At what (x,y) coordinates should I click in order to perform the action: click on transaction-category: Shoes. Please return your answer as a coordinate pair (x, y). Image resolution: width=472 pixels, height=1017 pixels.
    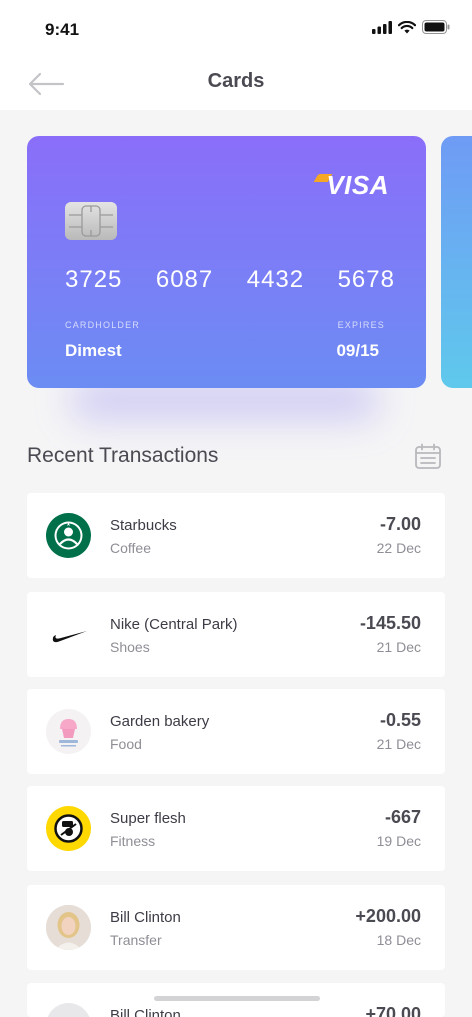
    Looking at the image, I should click on (130, 647).